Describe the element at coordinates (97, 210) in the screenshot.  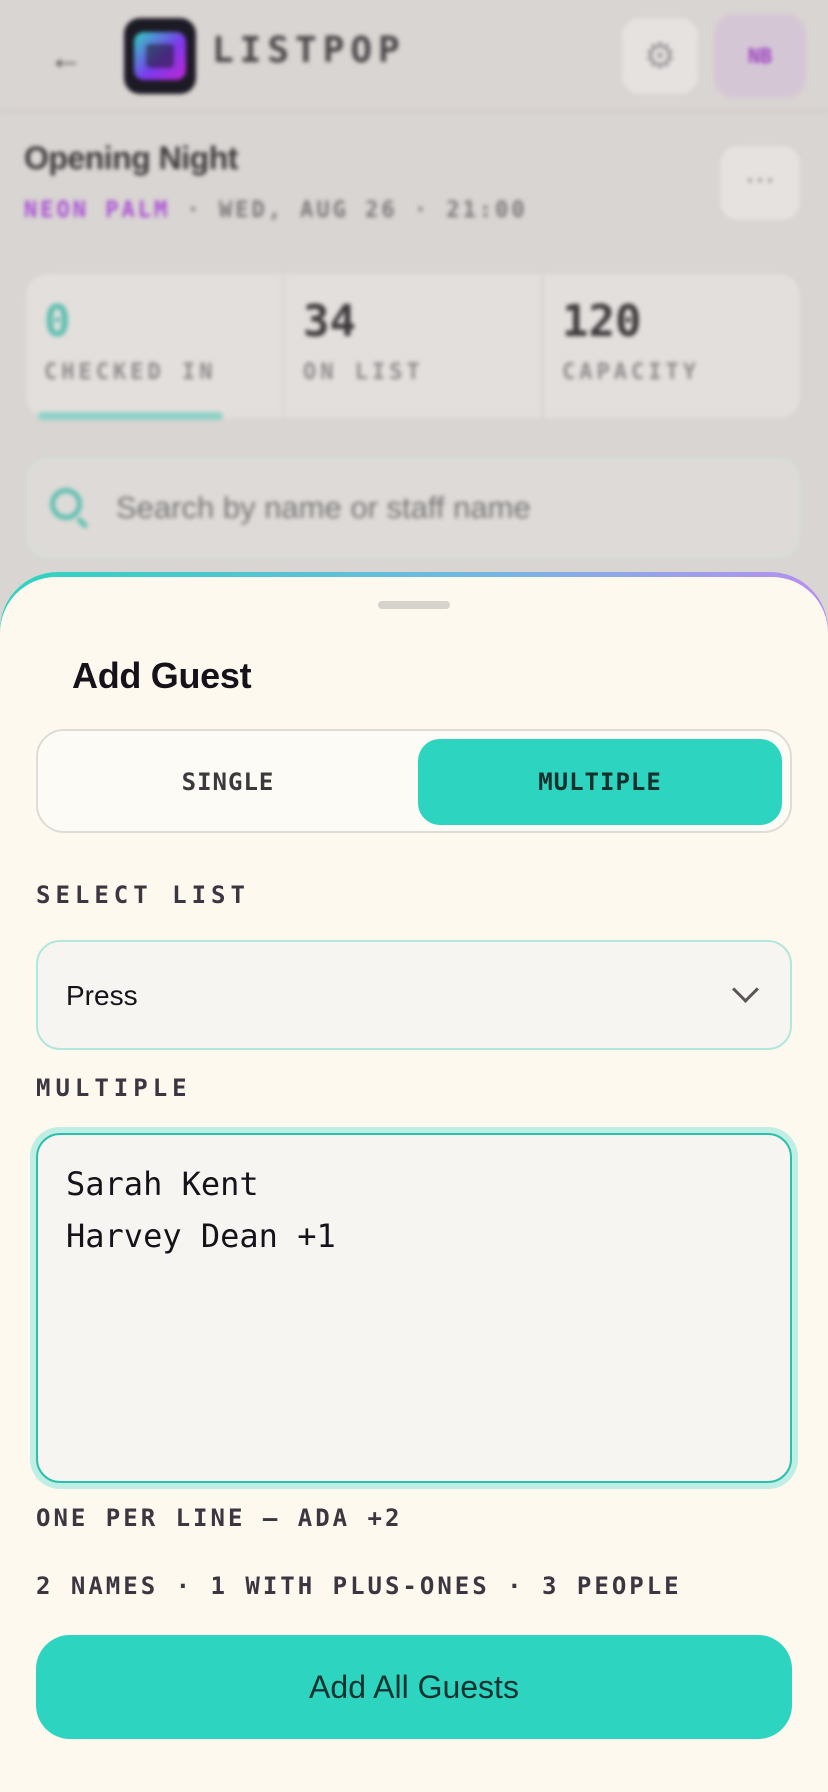
I see `venue-name: NEON PALM` at that location.